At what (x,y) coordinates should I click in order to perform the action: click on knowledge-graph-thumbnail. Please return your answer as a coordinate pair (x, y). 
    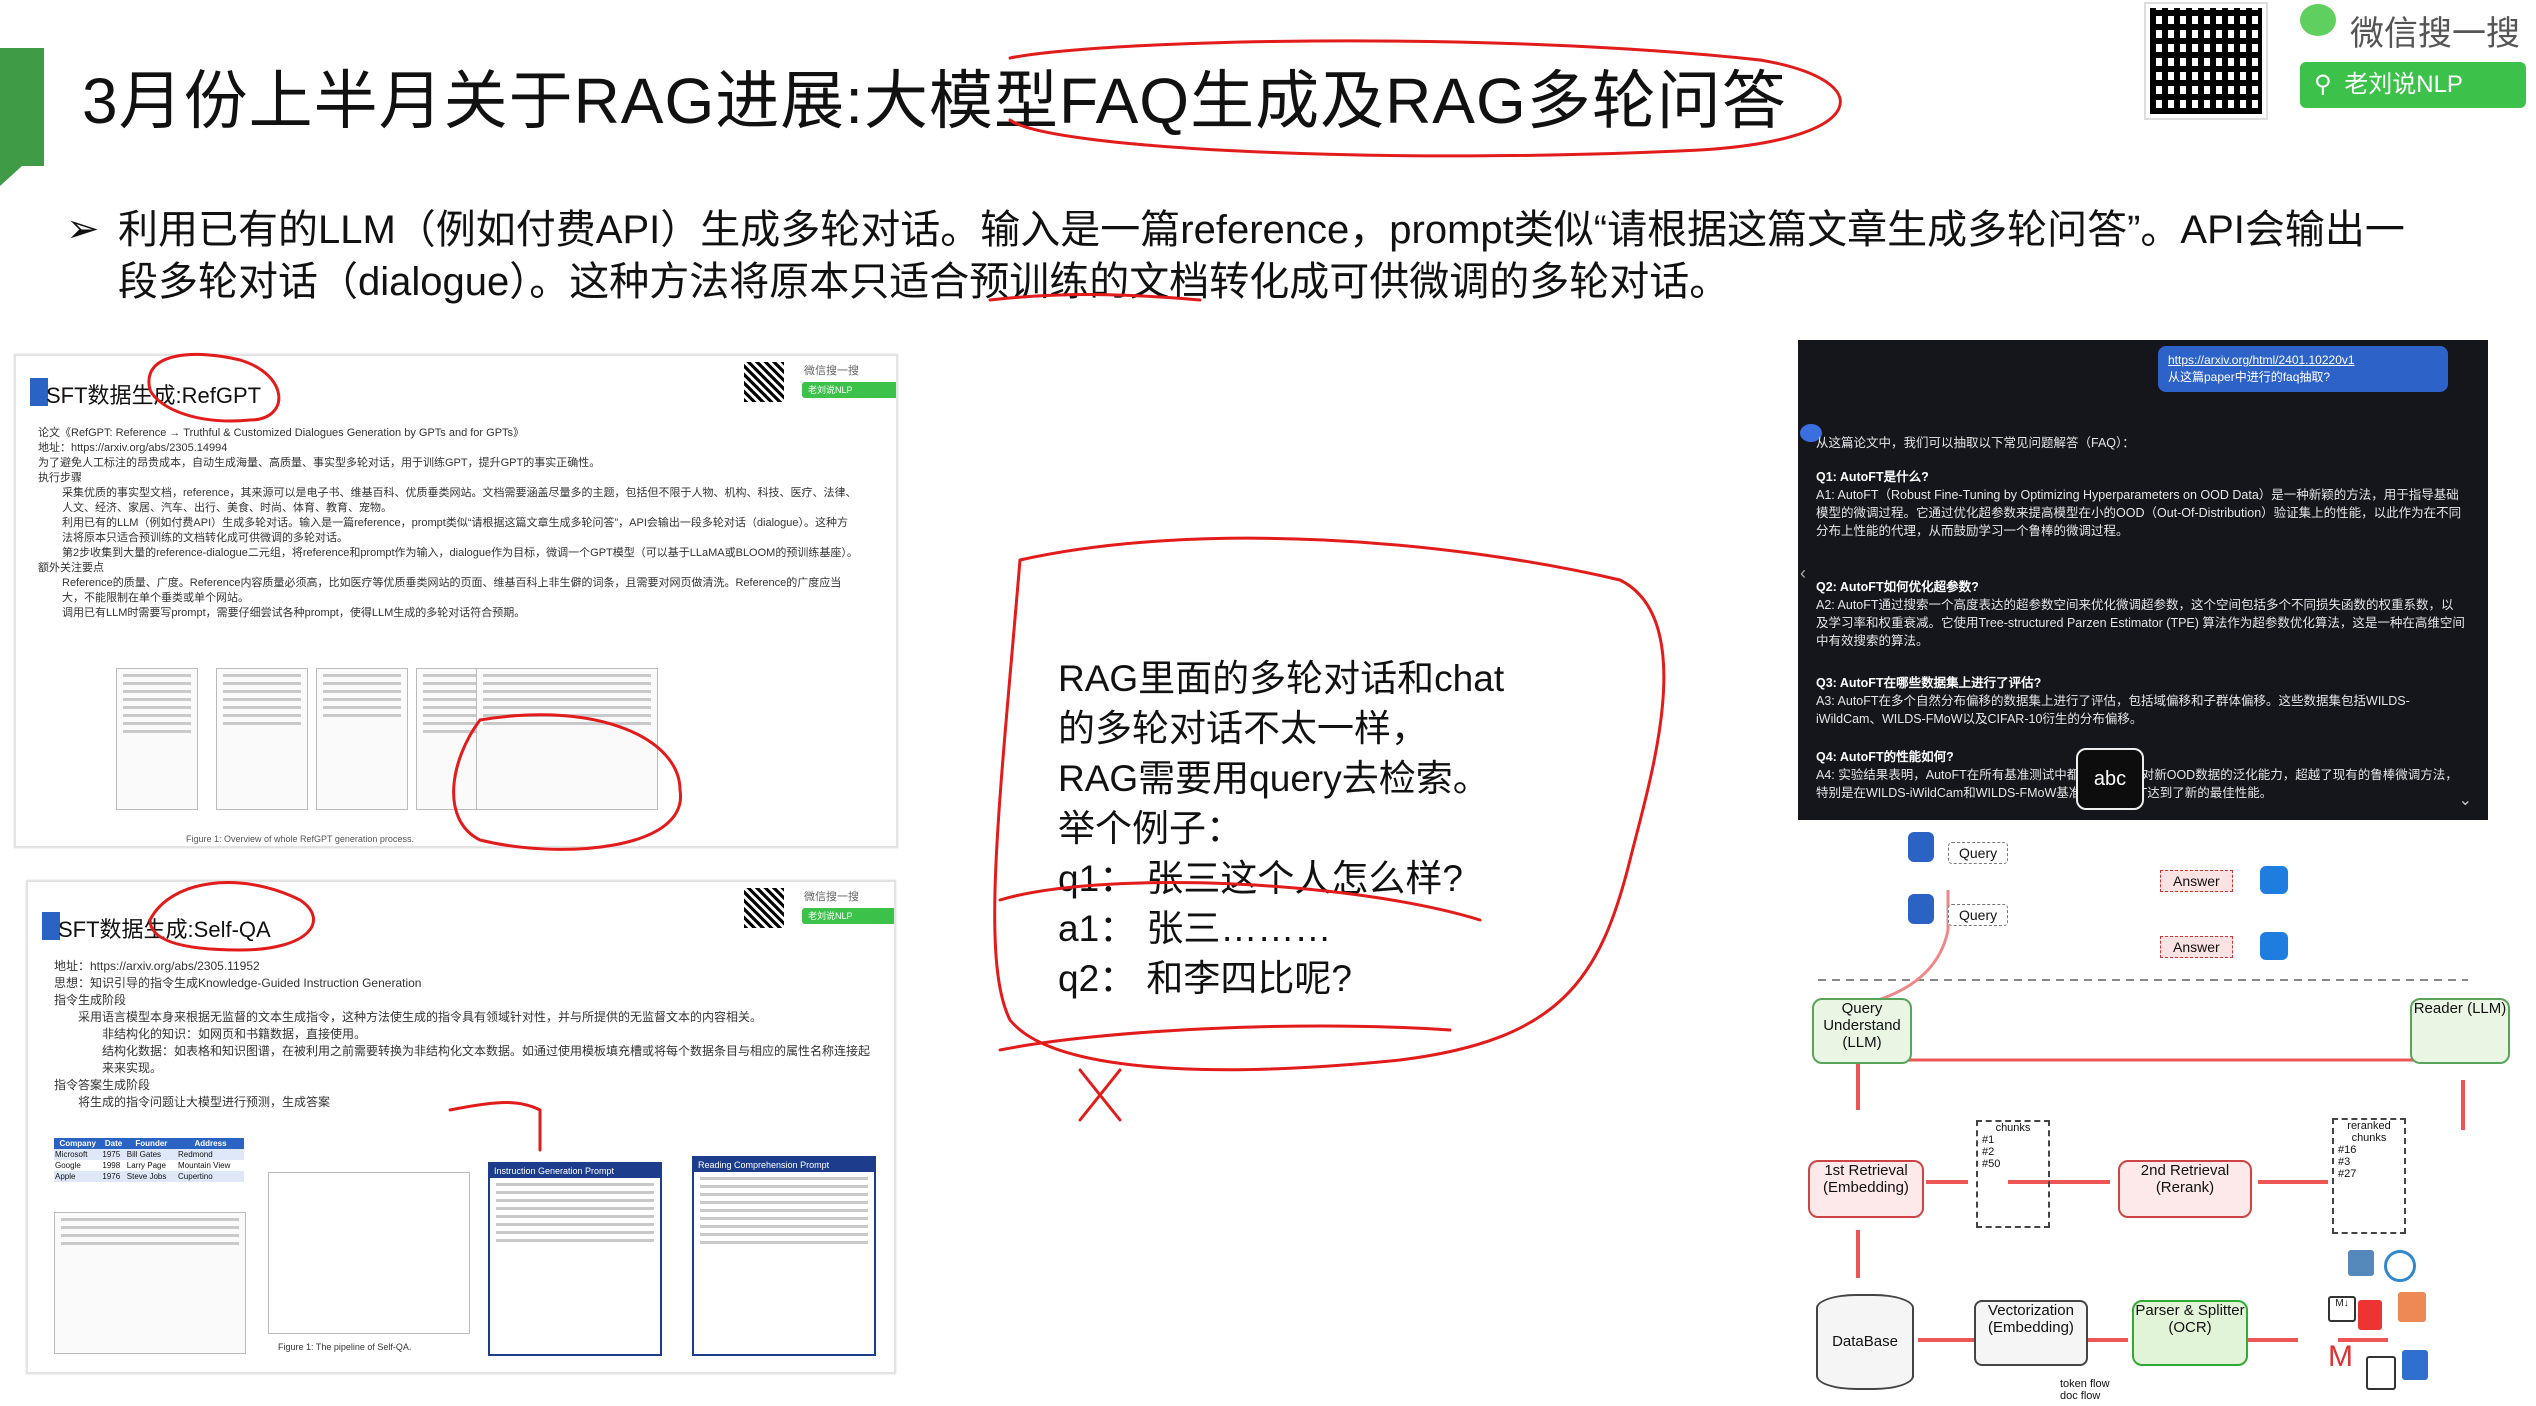
    Looking at the image, I should click on (150, 1283).